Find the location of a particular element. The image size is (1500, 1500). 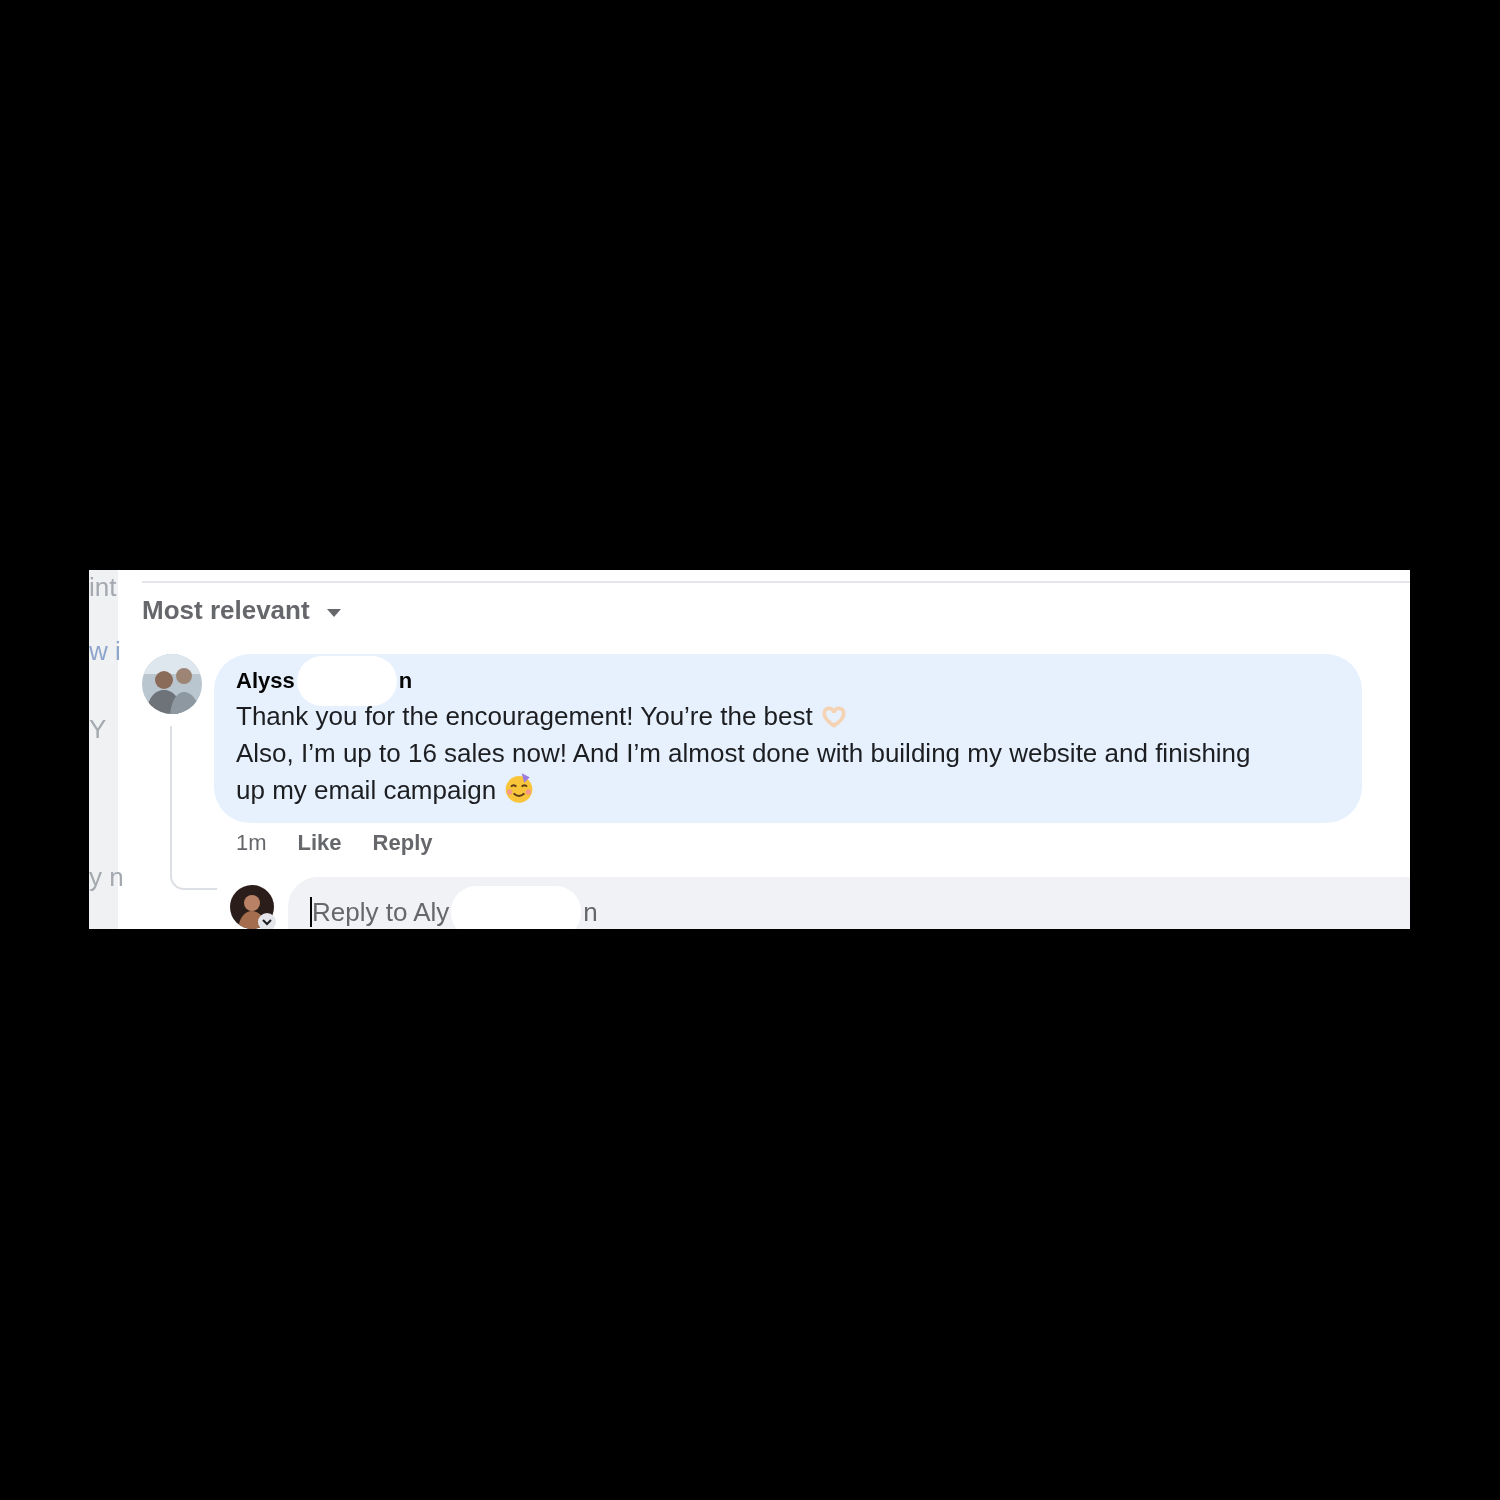

comment-text: Also, I’m up to 16 sales now! And I’m almost done with building my website and finishing up my email campaign is located at coordinates (744, 772).